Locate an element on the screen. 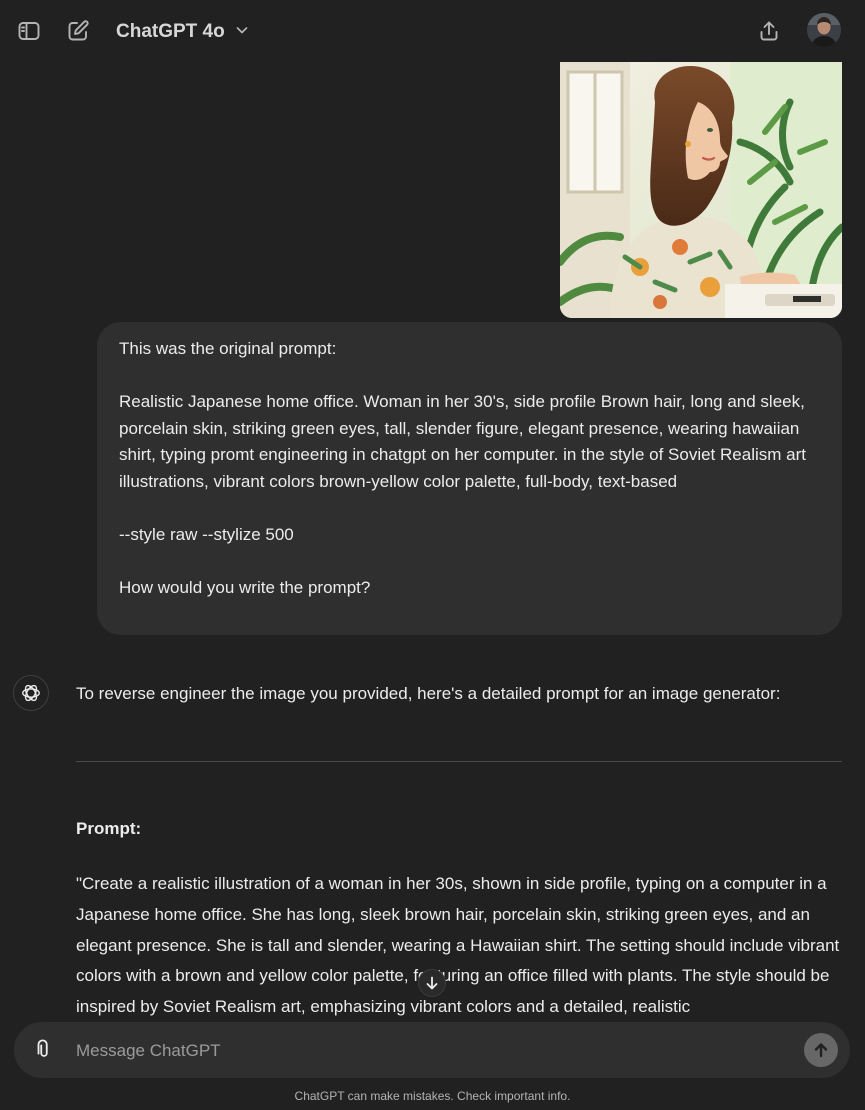  scroll-down-button is located at coordinates (432, 983).